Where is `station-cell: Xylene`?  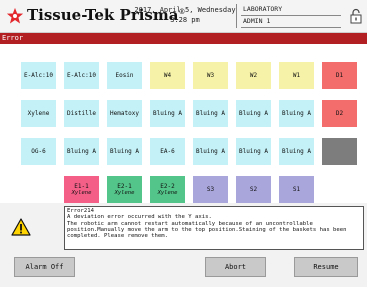
station-cell: Xylene is located at coordinates (38, 113).